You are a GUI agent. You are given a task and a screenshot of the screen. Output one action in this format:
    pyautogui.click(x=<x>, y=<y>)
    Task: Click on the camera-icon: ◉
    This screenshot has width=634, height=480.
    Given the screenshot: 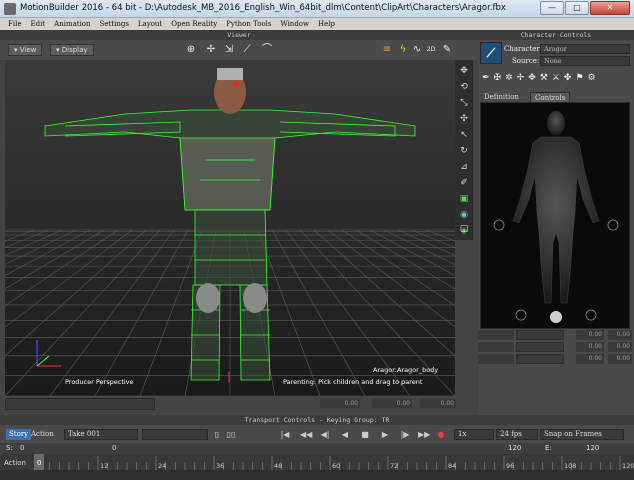 What is the action you would take?
    pyautogui.click(x=464, y=215)
    